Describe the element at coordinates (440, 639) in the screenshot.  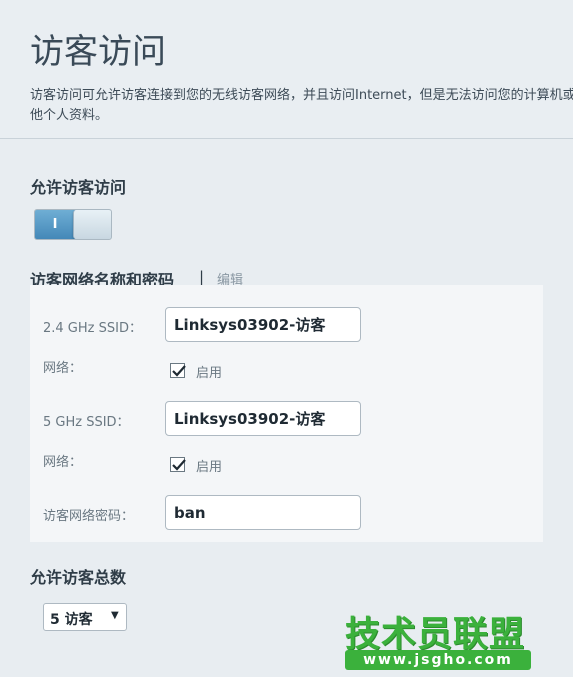
I see `watermark-logo: 技术员联盟 www.jsgho.com` at that location.